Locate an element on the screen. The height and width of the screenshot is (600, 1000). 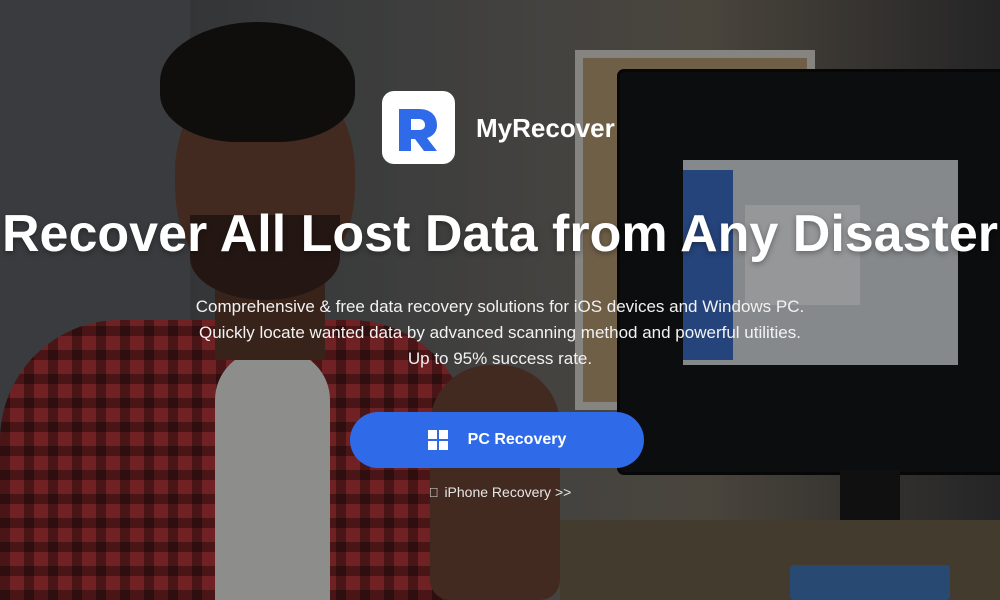
iphone-recovery-link: iPhone Recovery >> is located at coordinates (500, 492).